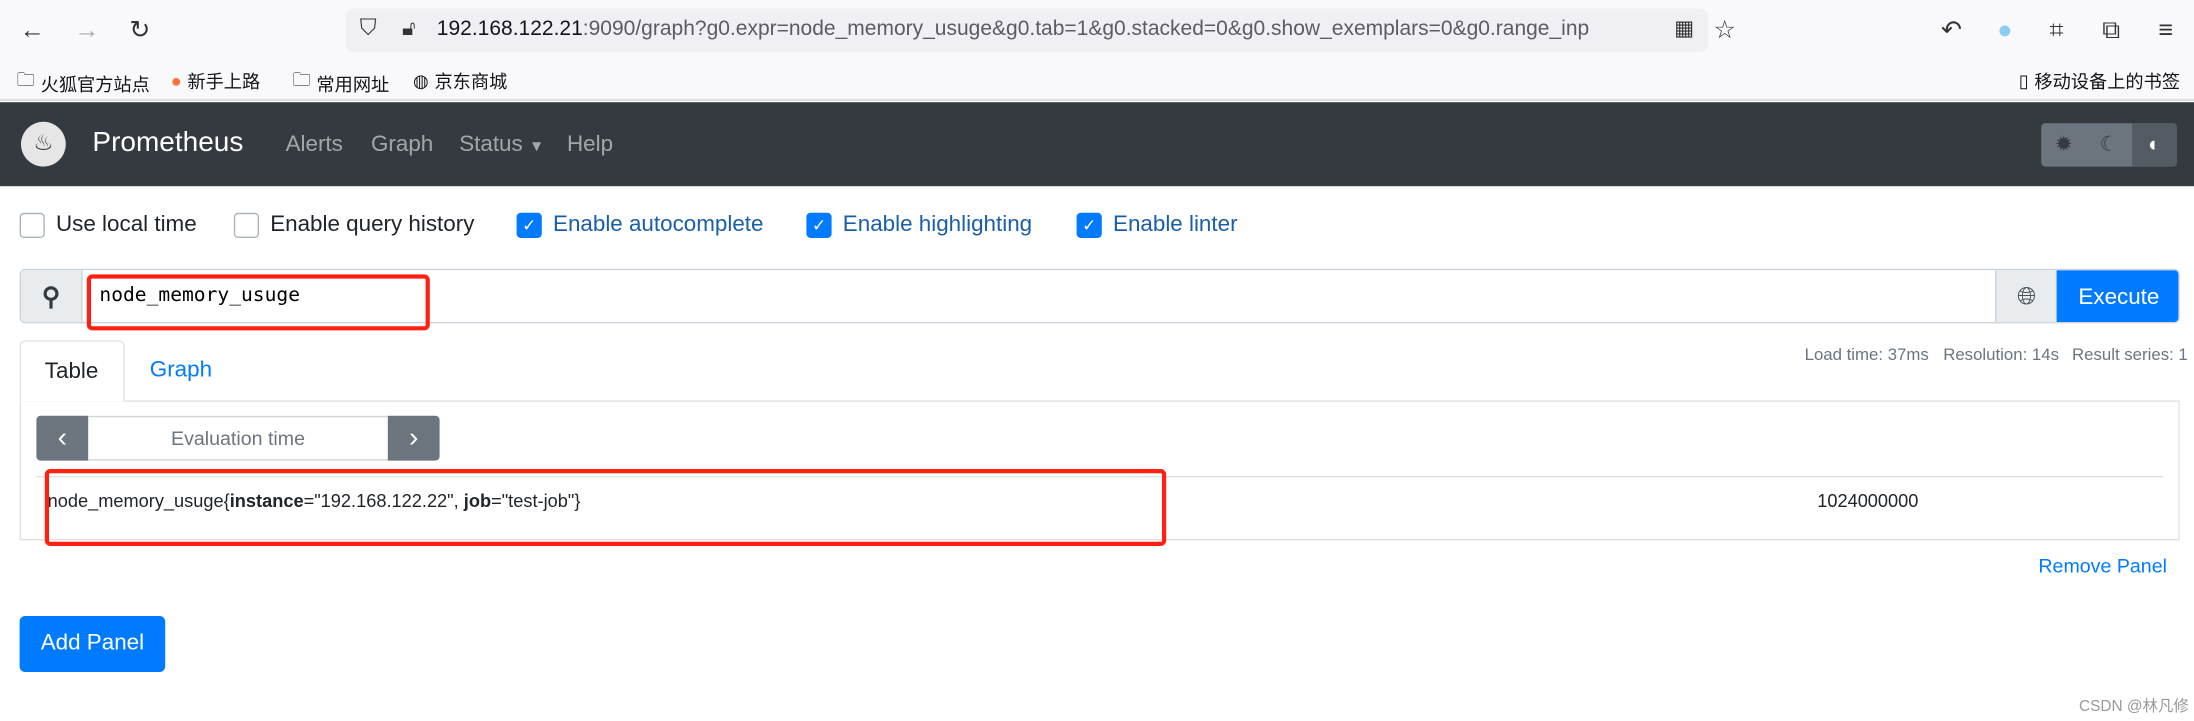 The image size is (2194, 721). Describe the element at coordinates (1866, 354) in the screenshot. I see `load-time: Load time: 37ms` at that location.